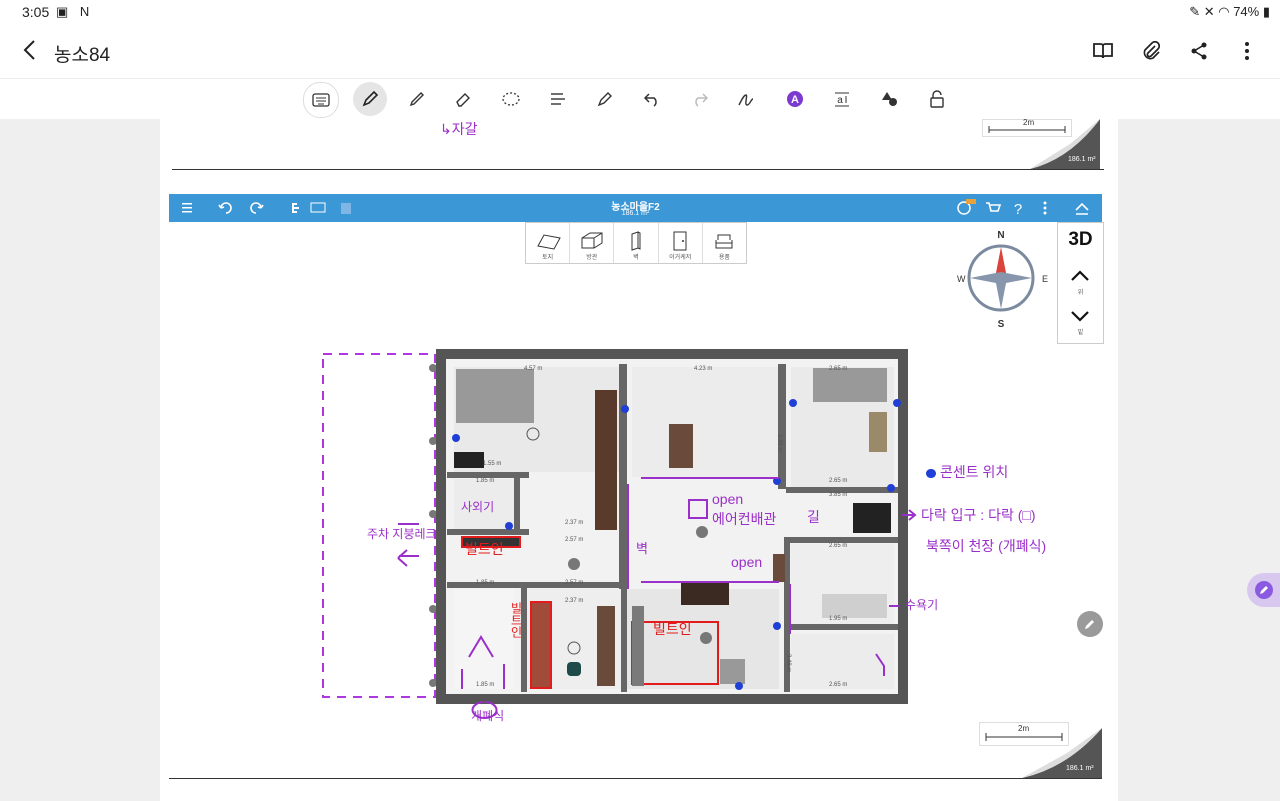  I want to click on pen-tool-button, so click(370, 99).